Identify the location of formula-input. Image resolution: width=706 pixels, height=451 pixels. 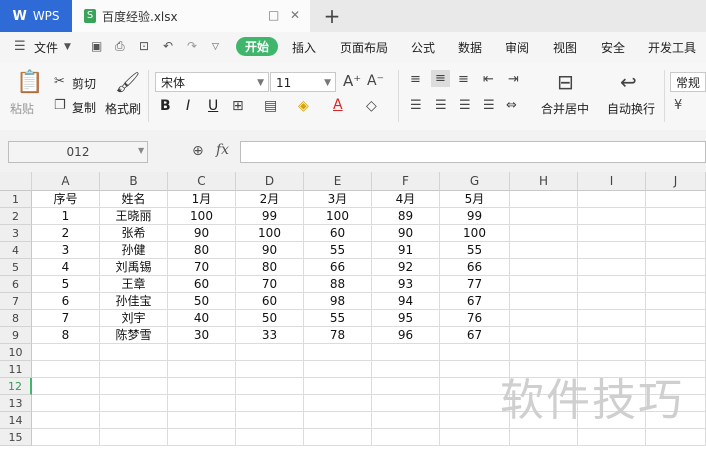
(473, 152).